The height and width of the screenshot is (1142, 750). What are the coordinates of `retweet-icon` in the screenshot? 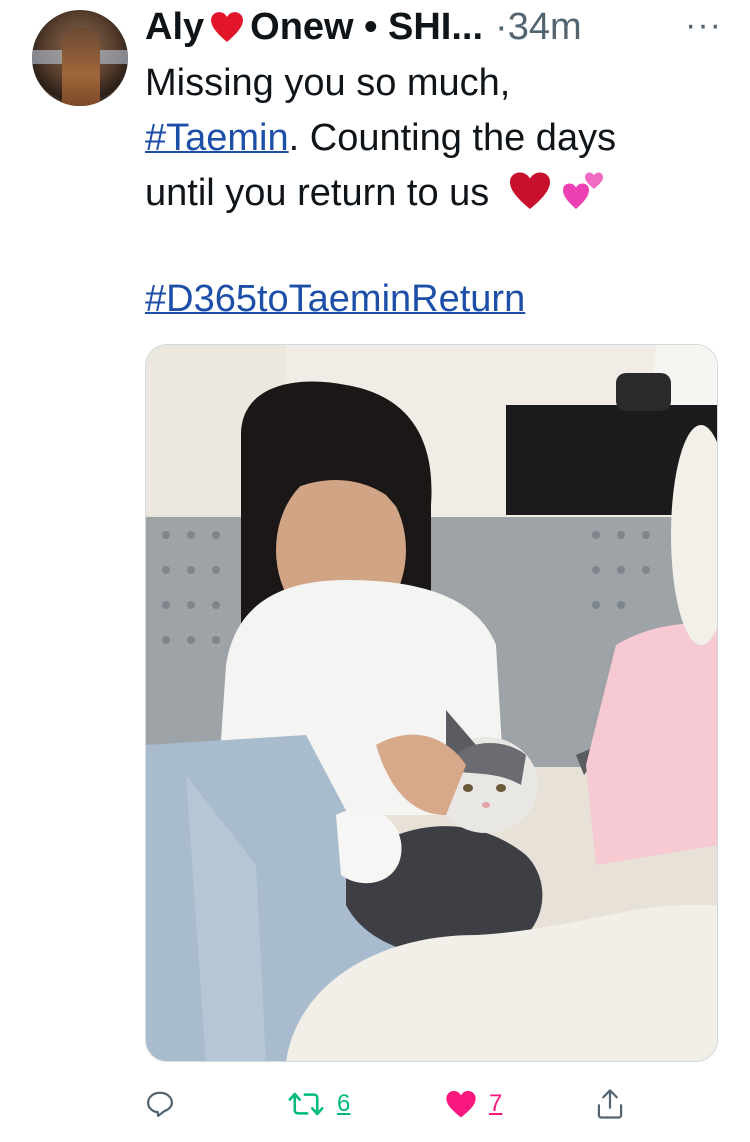 It's located at (306, 1104).